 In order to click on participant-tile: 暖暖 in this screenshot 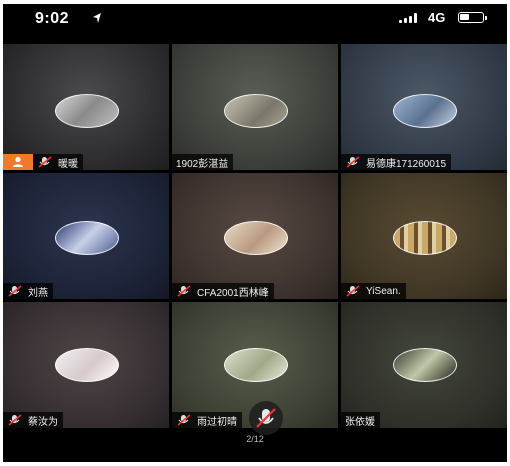, I will do `click(86, 107)`.